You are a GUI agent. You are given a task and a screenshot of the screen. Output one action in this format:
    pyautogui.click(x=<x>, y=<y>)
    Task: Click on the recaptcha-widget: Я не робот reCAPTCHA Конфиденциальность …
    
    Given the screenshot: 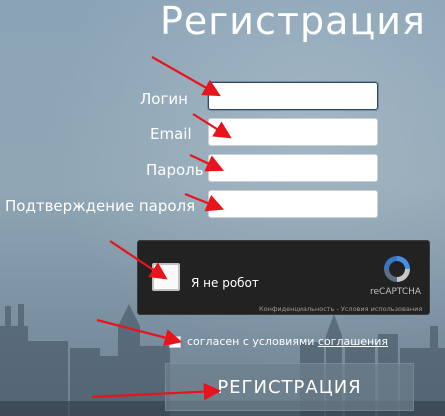 What is the action you would take?
    pyautogui.click(x=283, y=277)
    